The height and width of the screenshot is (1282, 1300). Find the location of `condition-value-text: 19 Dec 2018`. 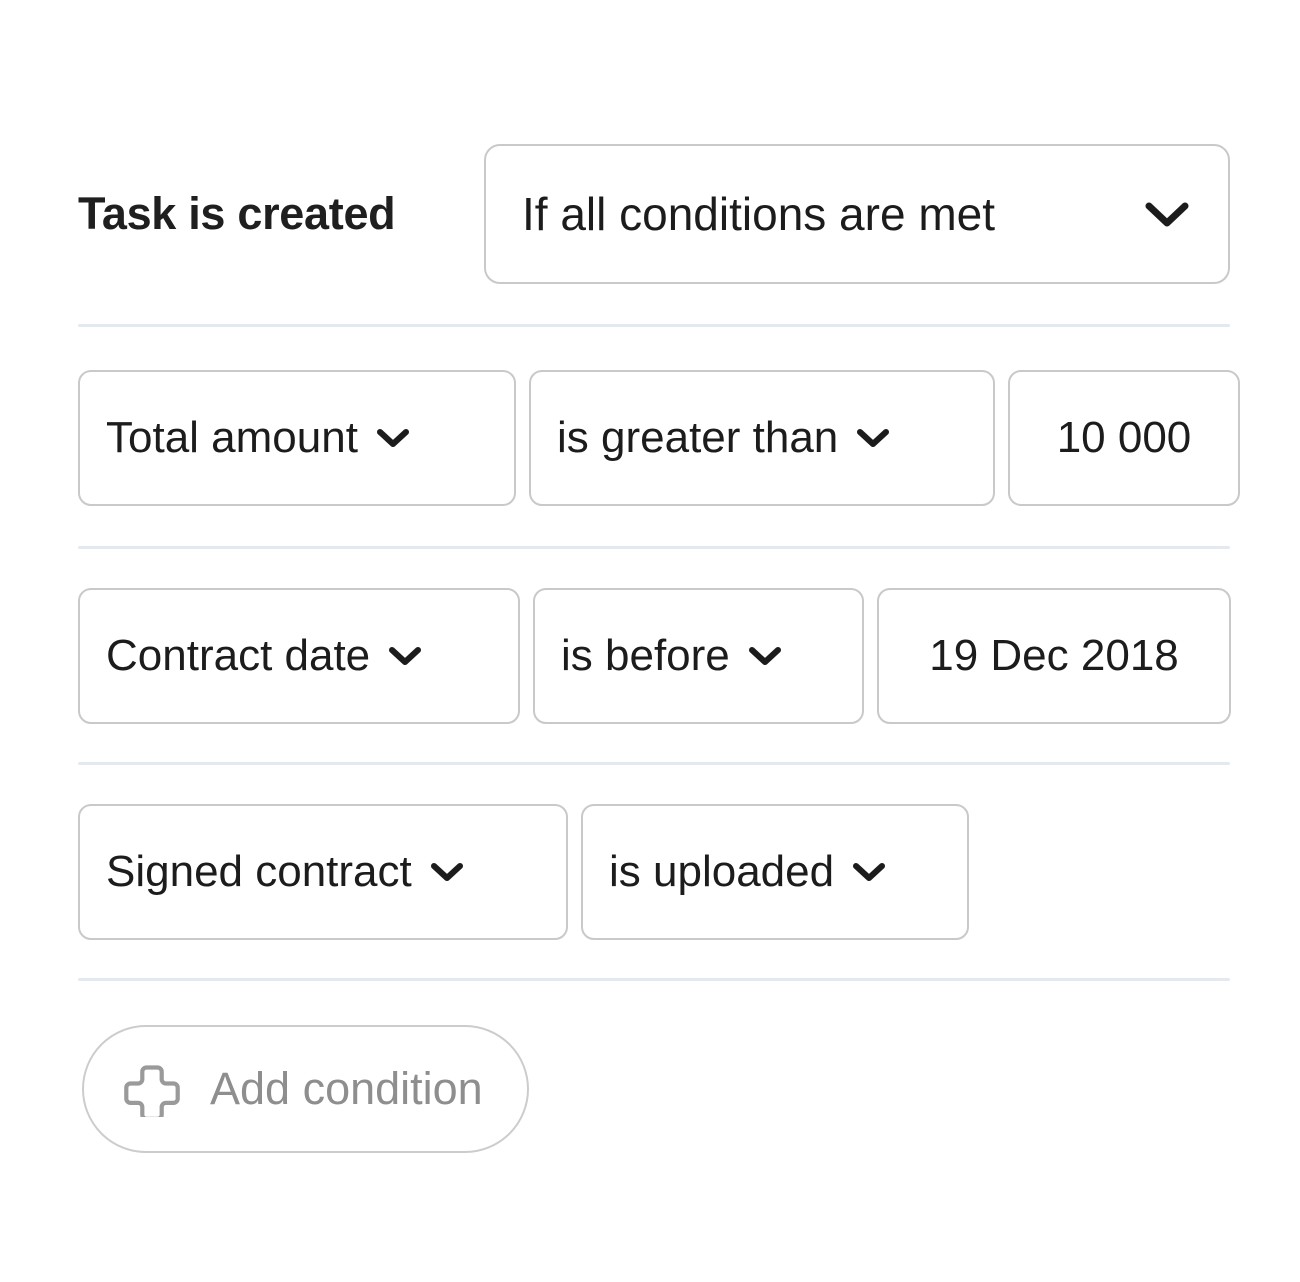

condition-value-text: 19 Dec 2018 is located at coordinates (1054, 655).